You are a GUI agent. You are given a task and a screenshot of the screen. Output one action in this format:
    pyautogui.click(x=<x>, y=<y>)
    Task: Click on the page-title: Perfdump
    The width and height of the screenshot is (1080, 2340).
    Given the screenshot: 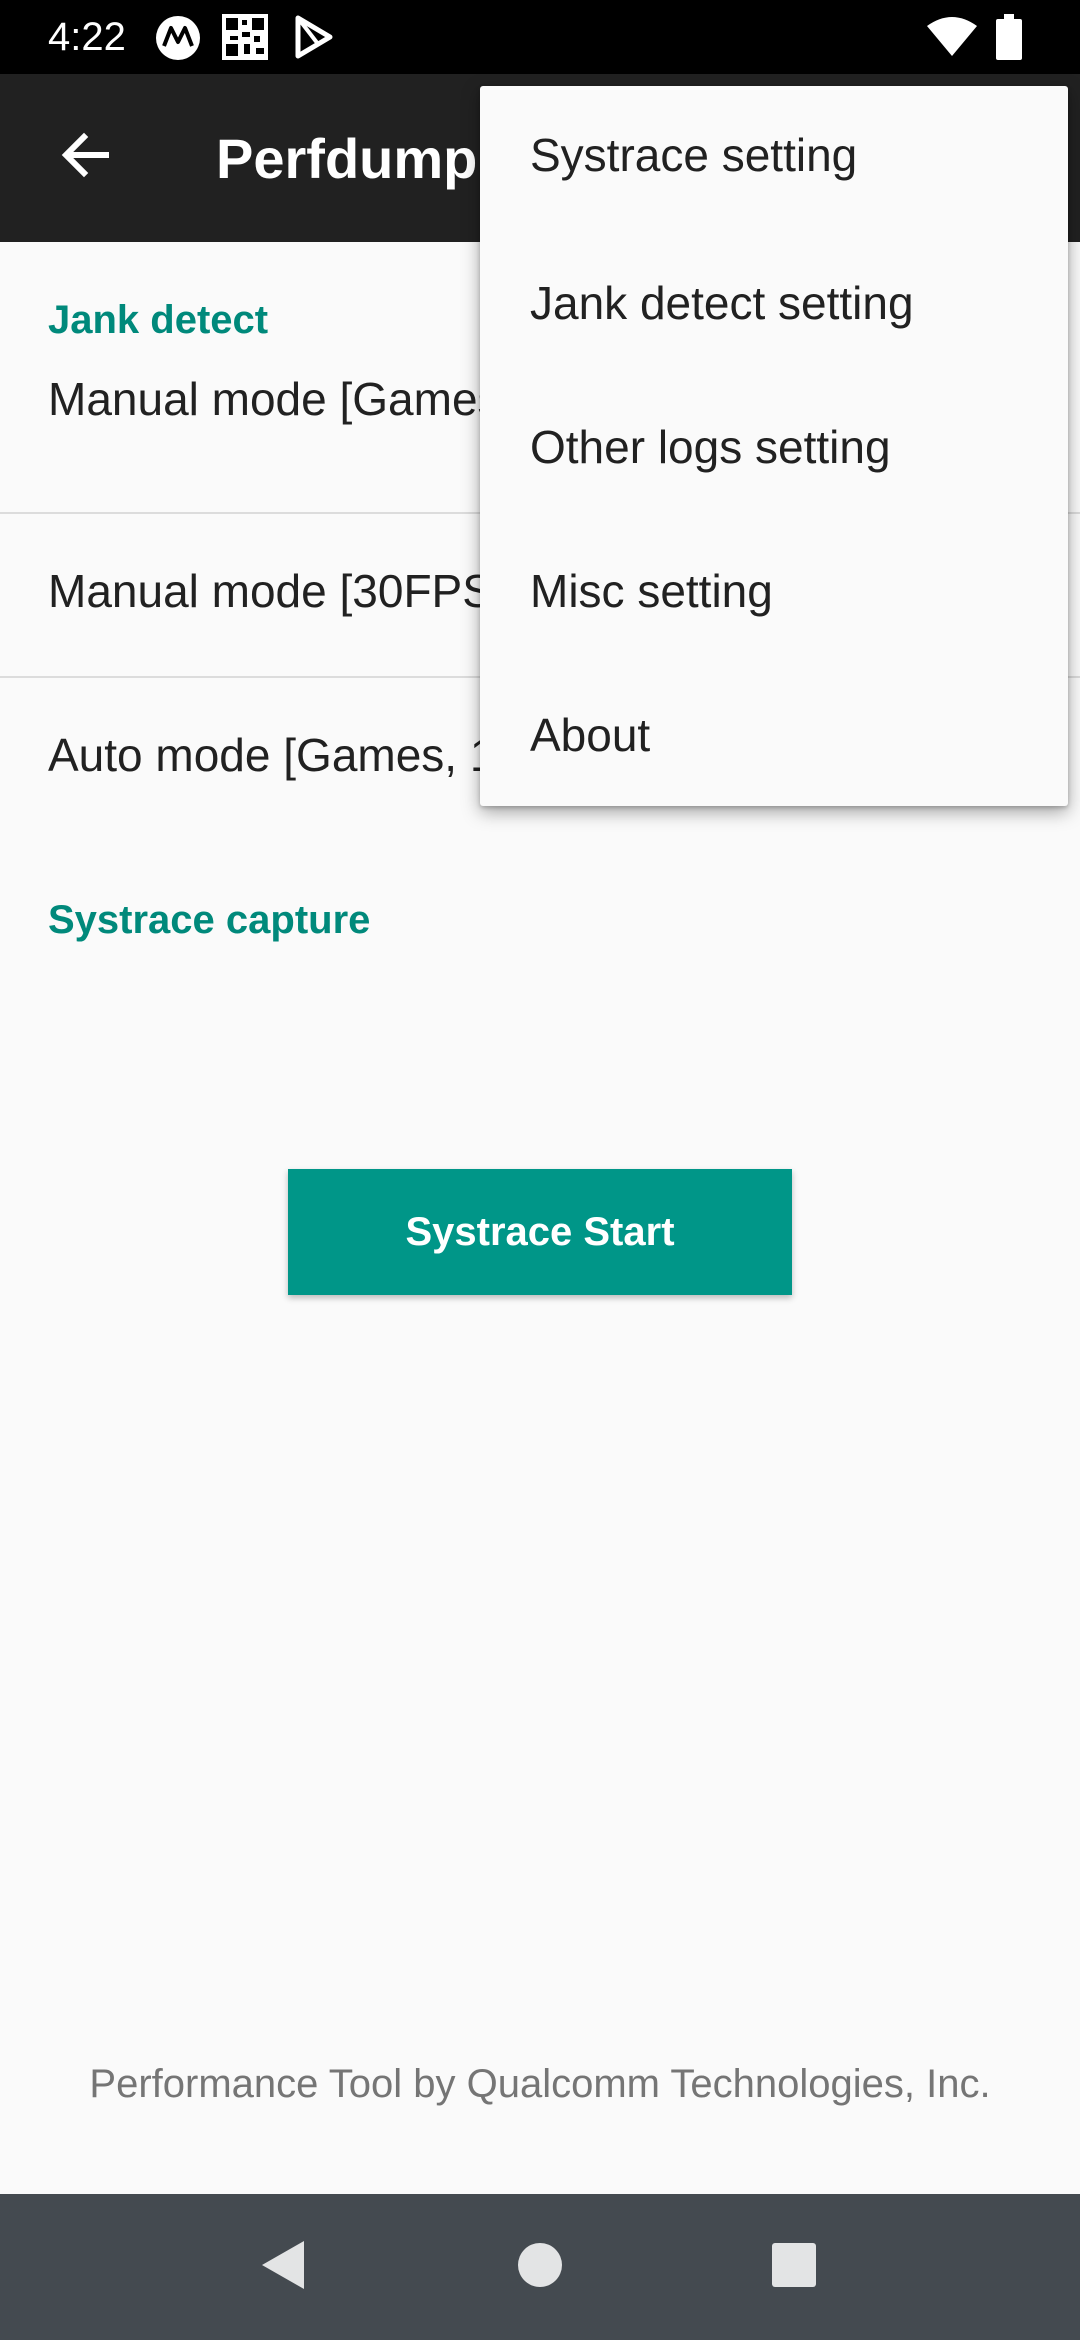 What is the action you would take?
    pyautogui.click(x=347, y=158)
    